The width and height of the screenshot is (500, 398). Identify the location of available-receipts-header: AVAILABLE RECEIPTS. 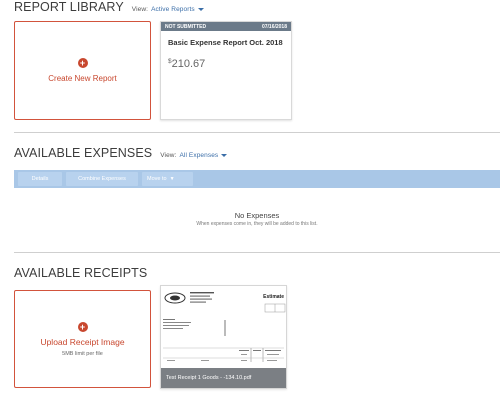
(80, 273).